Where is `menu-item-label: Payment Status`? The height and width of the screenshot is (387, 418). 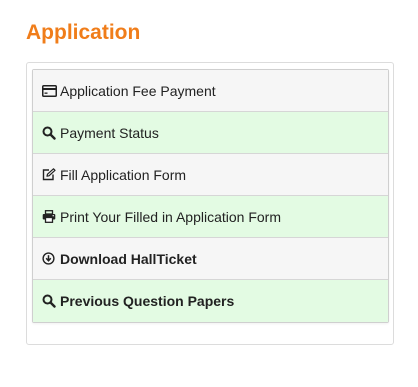 menu-item-label: Payment Status is located at coordinates (109, 132).